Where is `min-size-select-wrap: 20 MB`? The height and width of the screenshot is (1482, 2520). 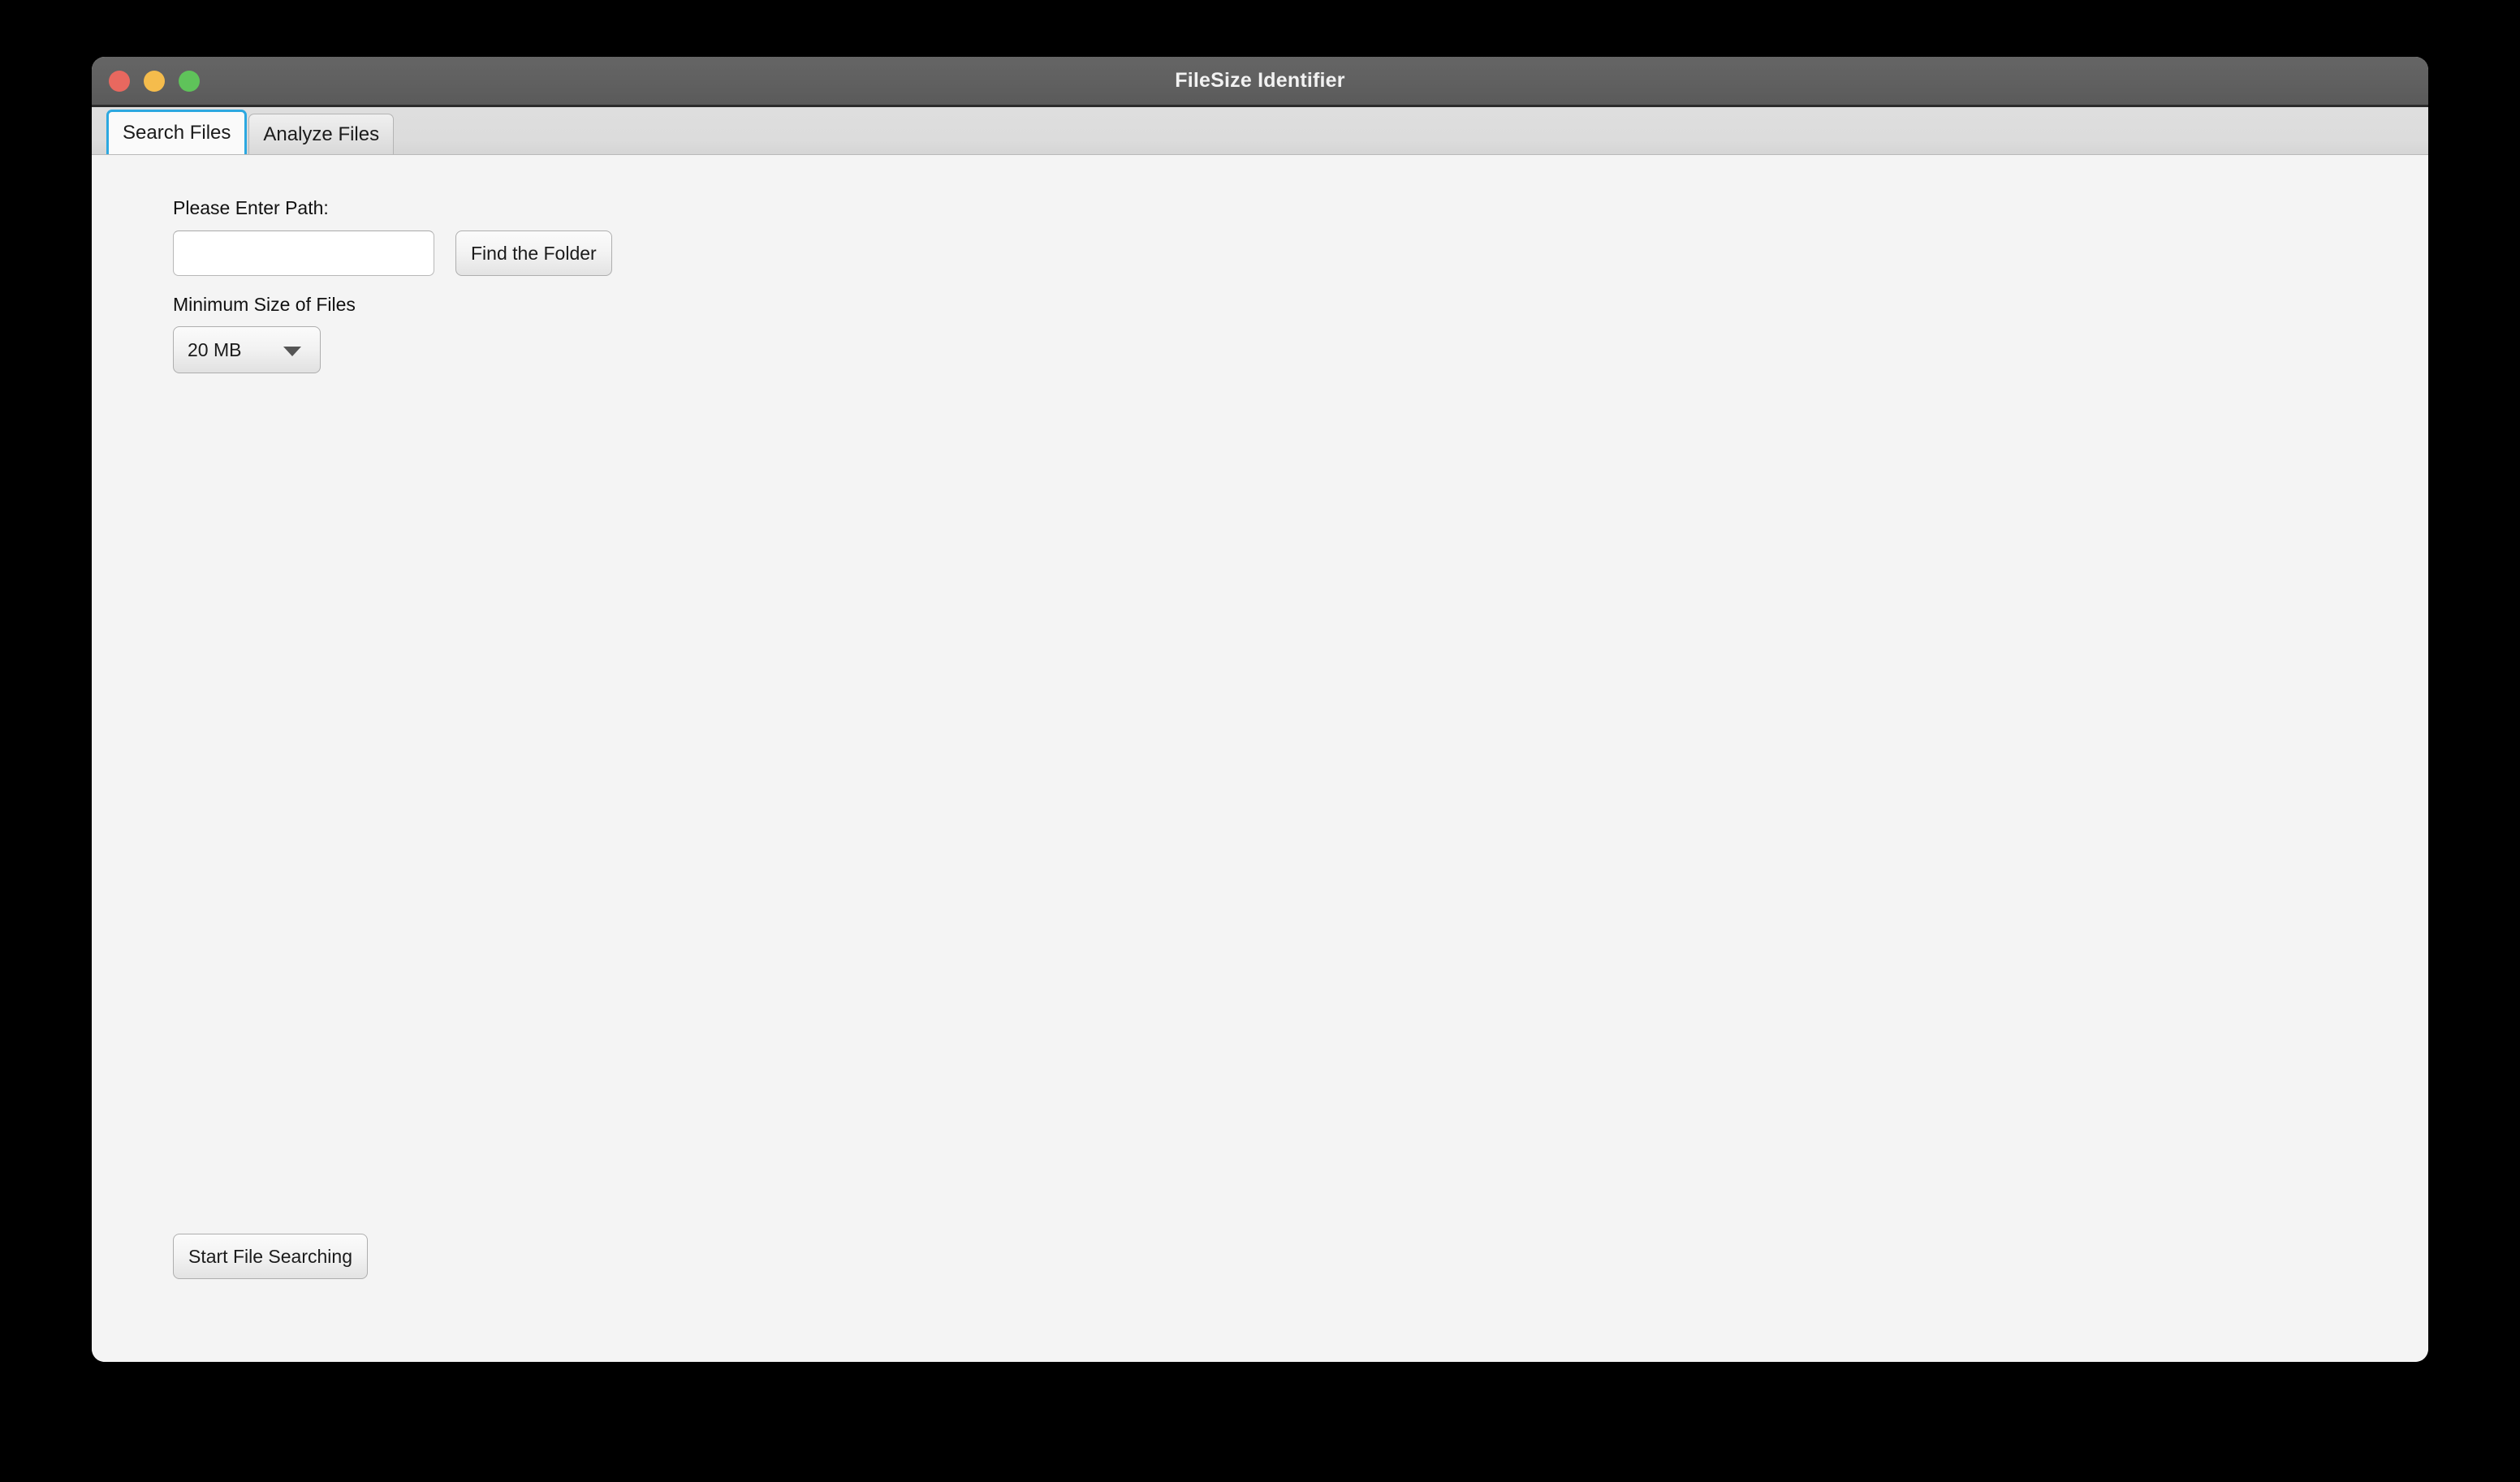
min-size-select-wrap: 20 MB is located at coordinates (247, 349).